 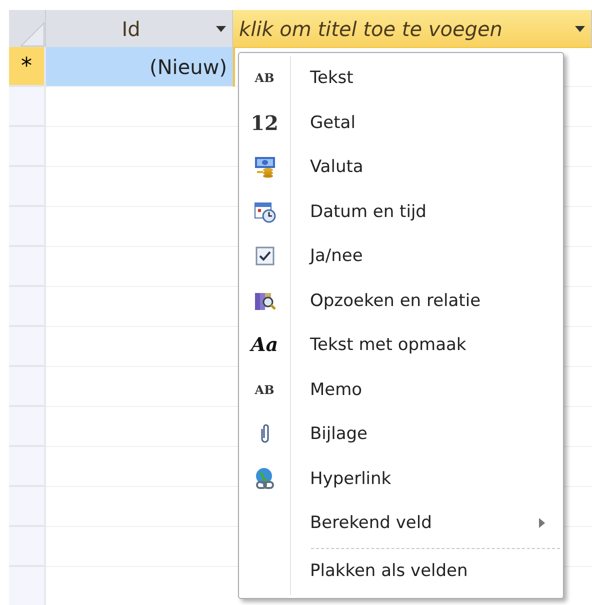 I want to click on rich-text-icon: Aa, so click(x=264, y=345).